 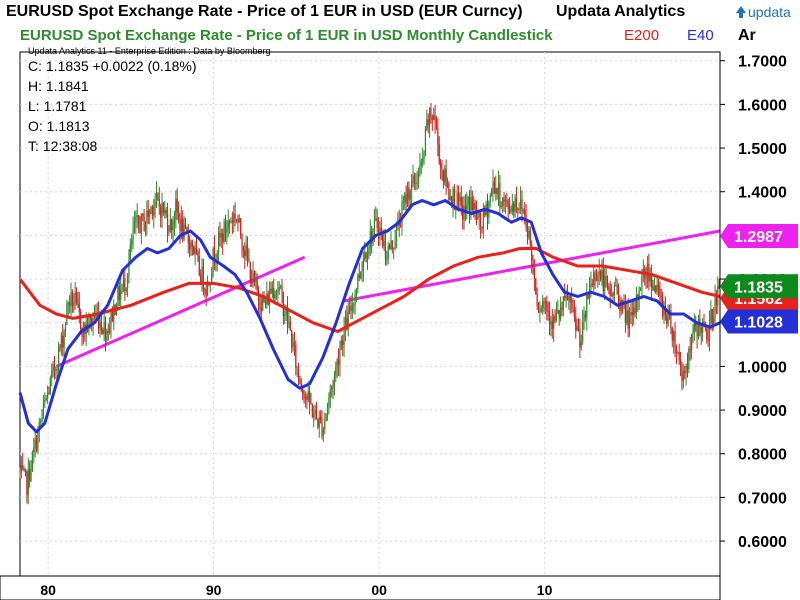 What do you see at coordinates (762, 411) in the screenshot?
I see `y-tick-label: 0.9000` at bounding box center [762, 411].